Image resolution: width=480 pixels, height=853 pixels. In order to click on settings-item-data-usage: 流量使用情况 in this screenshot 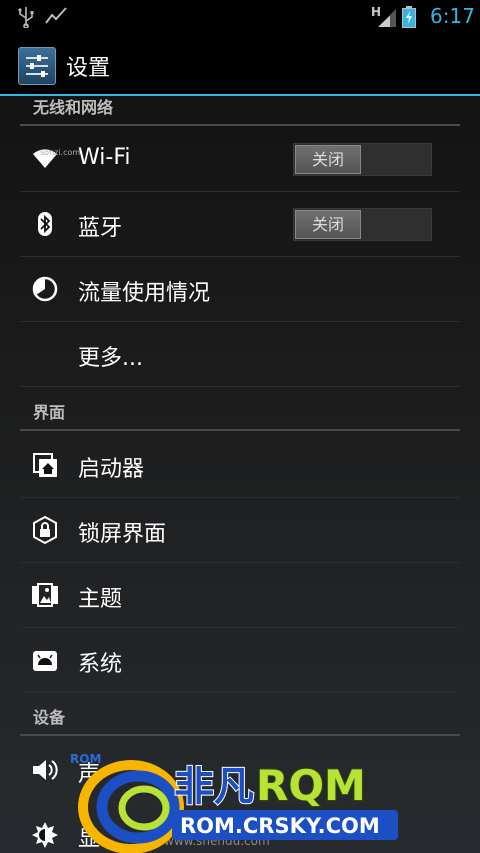, I will do `click(240, 289)`.